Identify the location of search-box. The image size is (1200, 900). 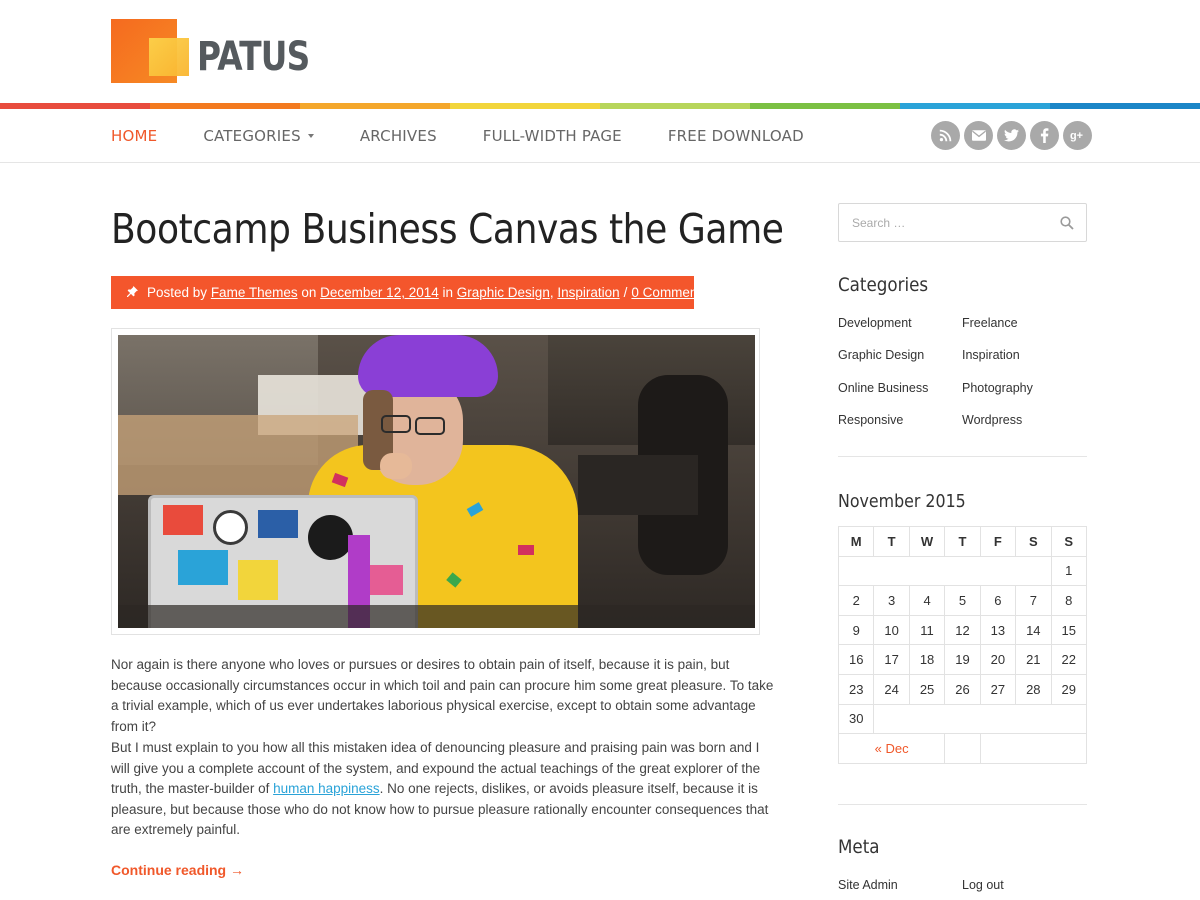
(962, 222).